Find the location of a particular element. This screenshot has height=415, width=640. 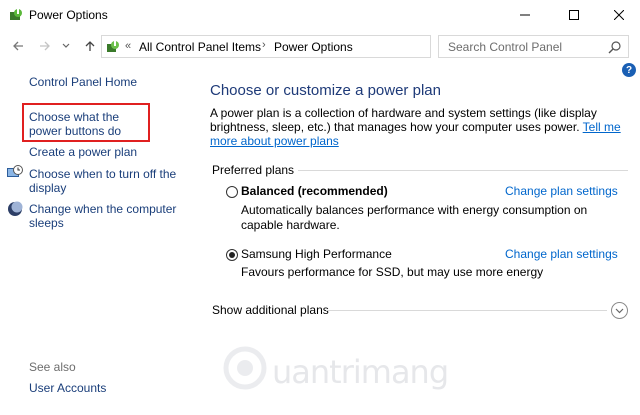

breadcrumb-overflow: « is located at coordinates (128, 46).